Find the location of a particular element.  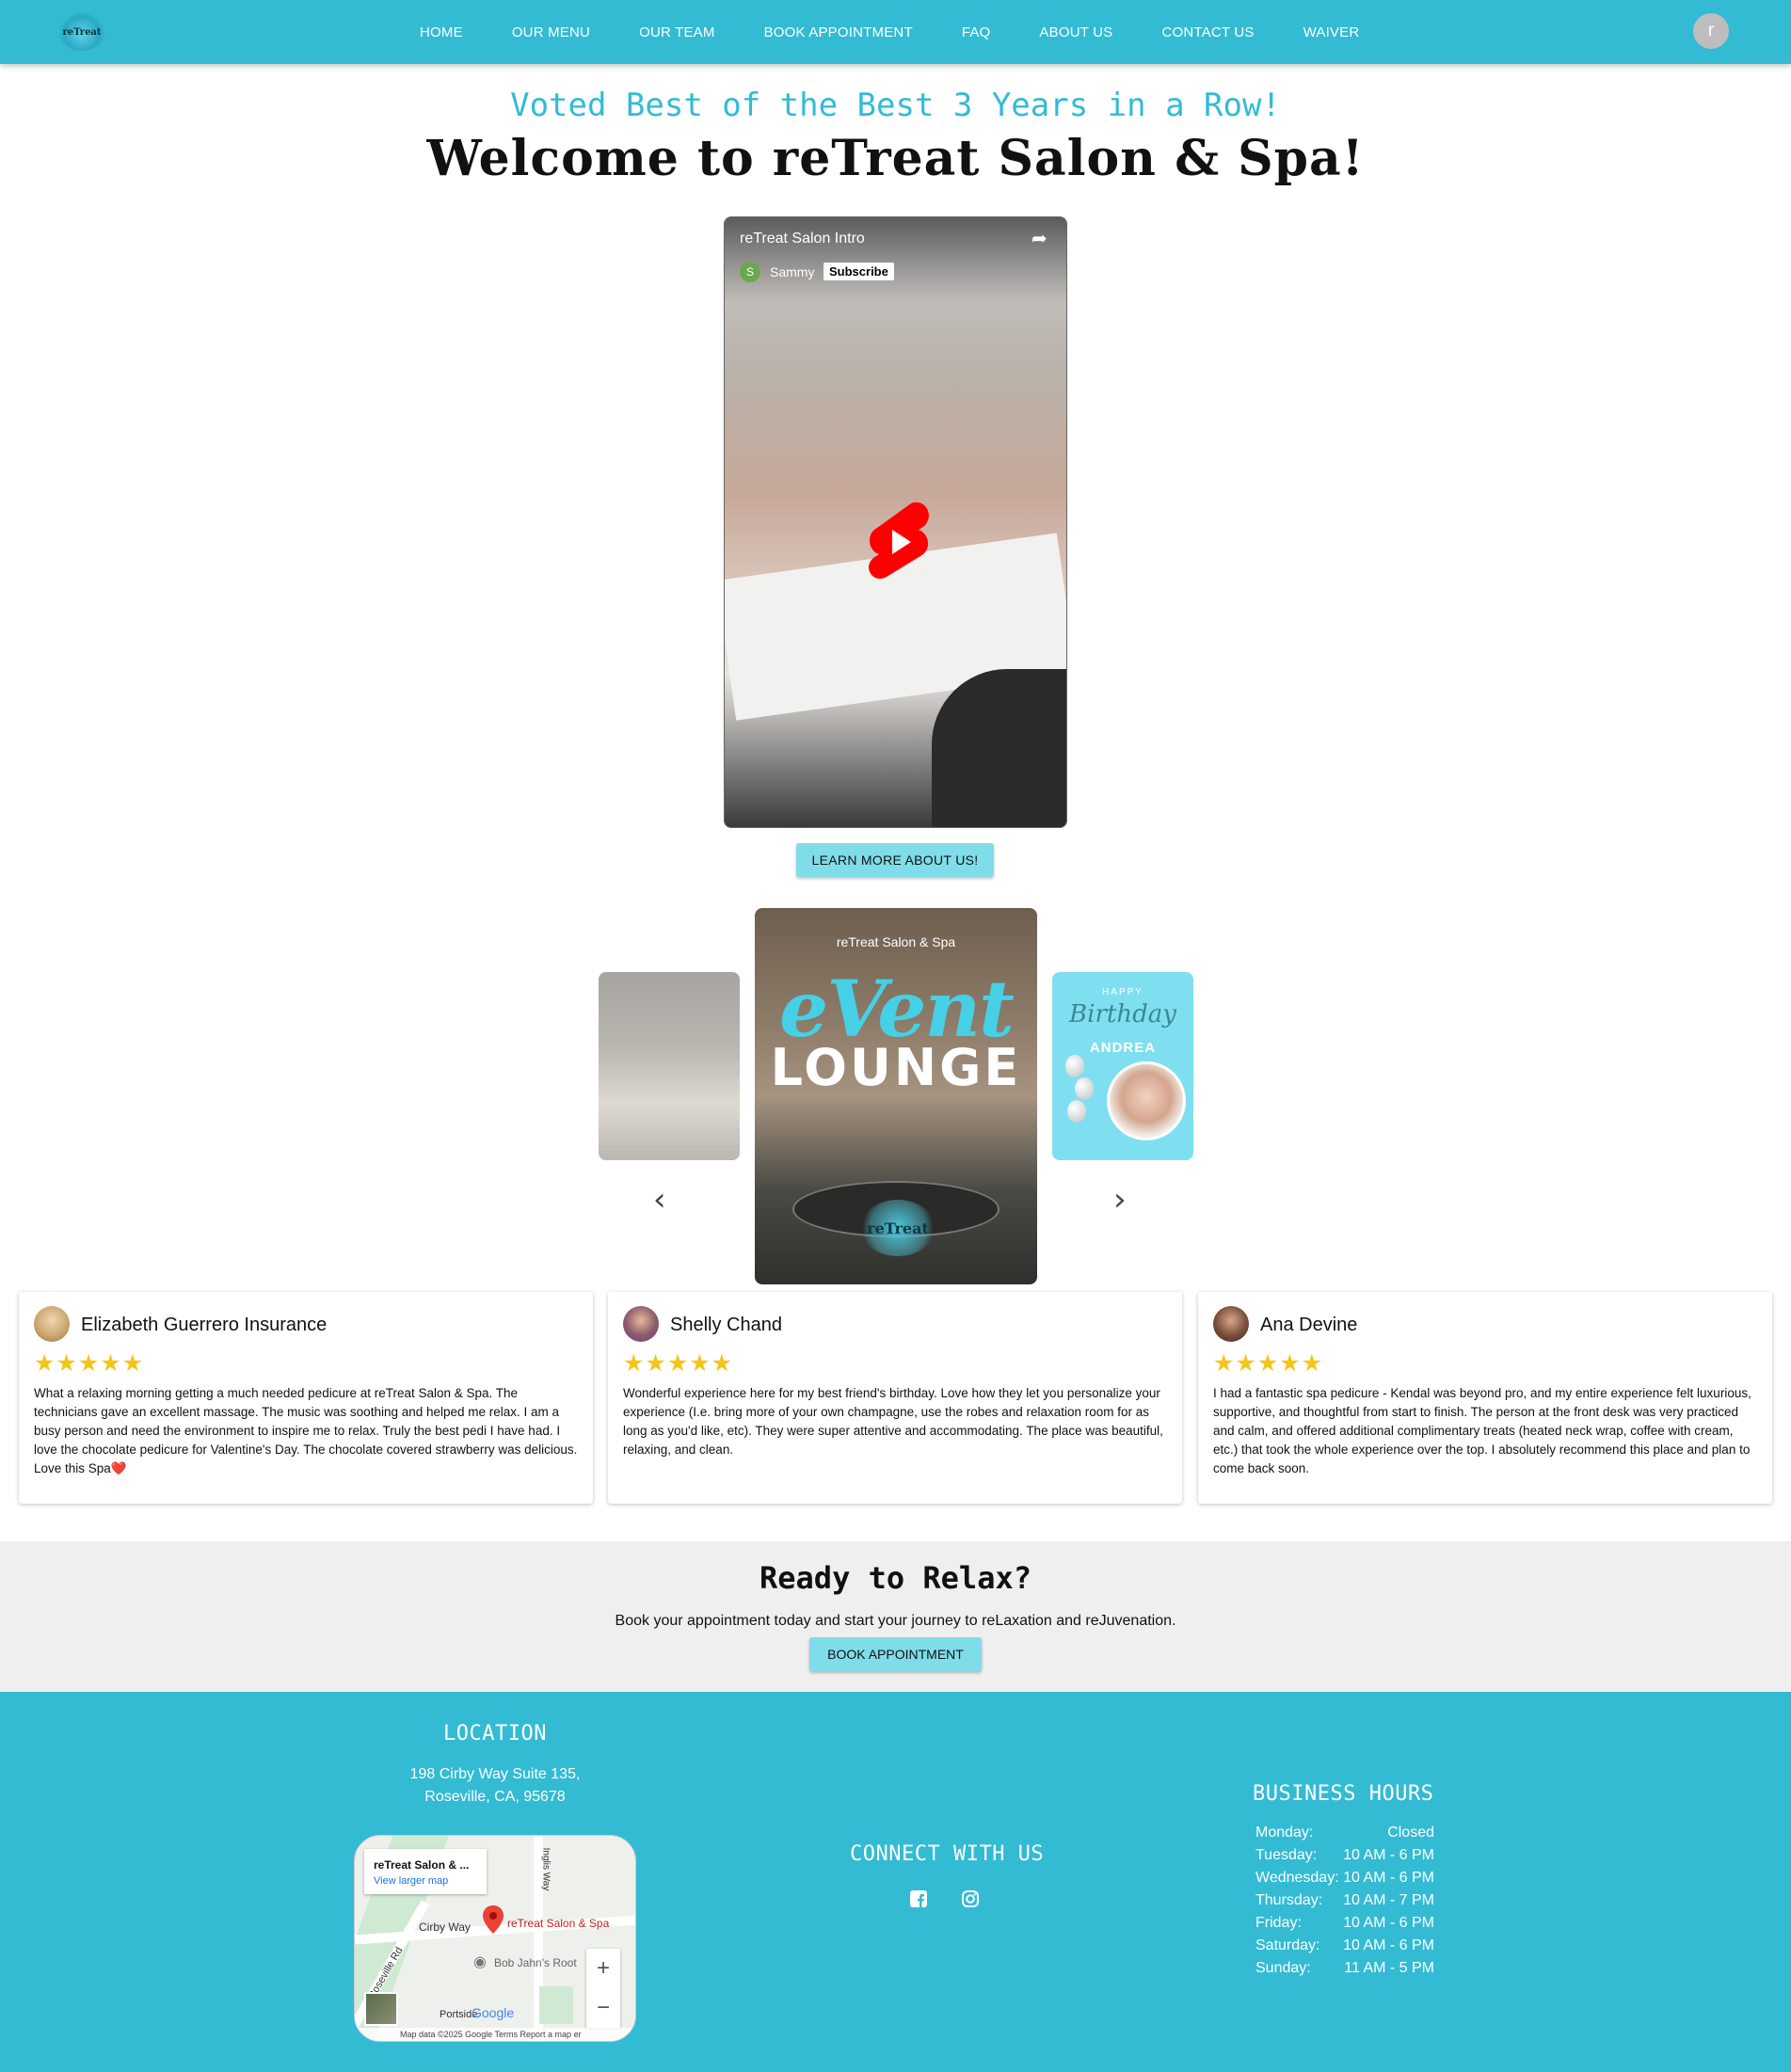

view-larger-map-link: View larger map is located at coordinates (411, 1881).